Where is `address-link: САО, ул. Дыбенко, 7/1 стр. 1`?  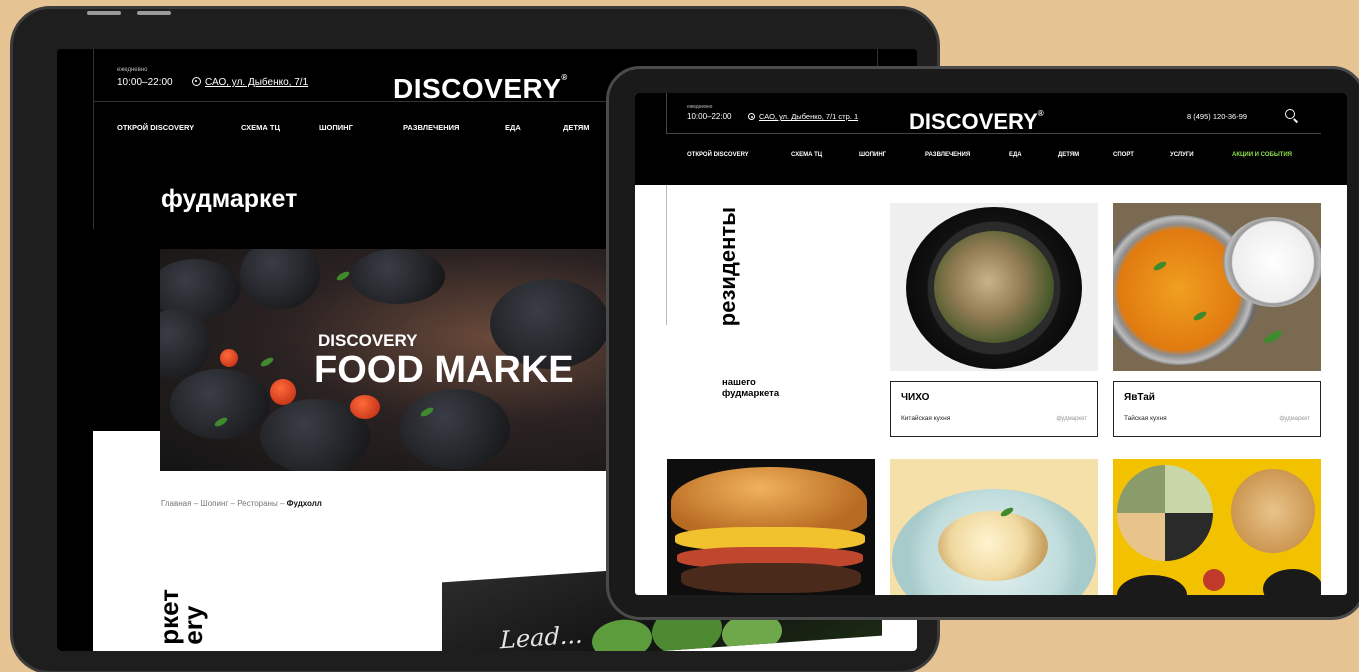 address-link: САО, ул. Дыбенко, 7/1 стр. 1 is located at coordinates (803, 116).